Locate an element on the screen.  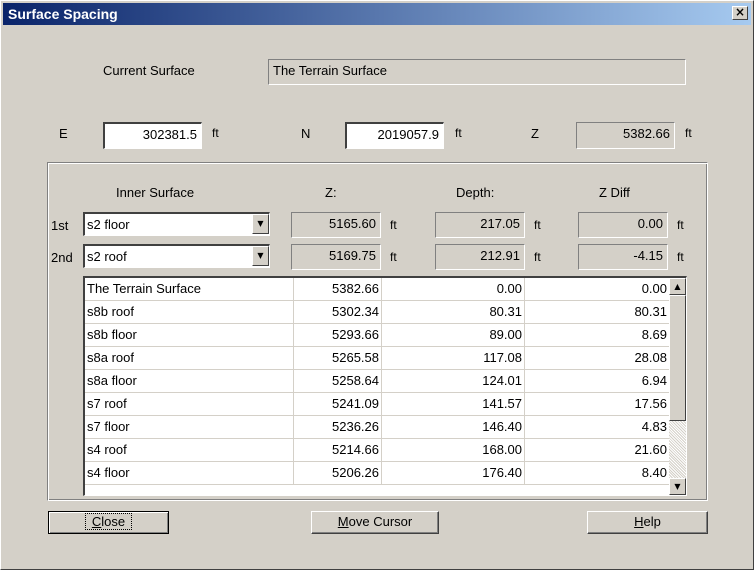
current-surface-label: Current Surface is located at coordinates (149, 70).